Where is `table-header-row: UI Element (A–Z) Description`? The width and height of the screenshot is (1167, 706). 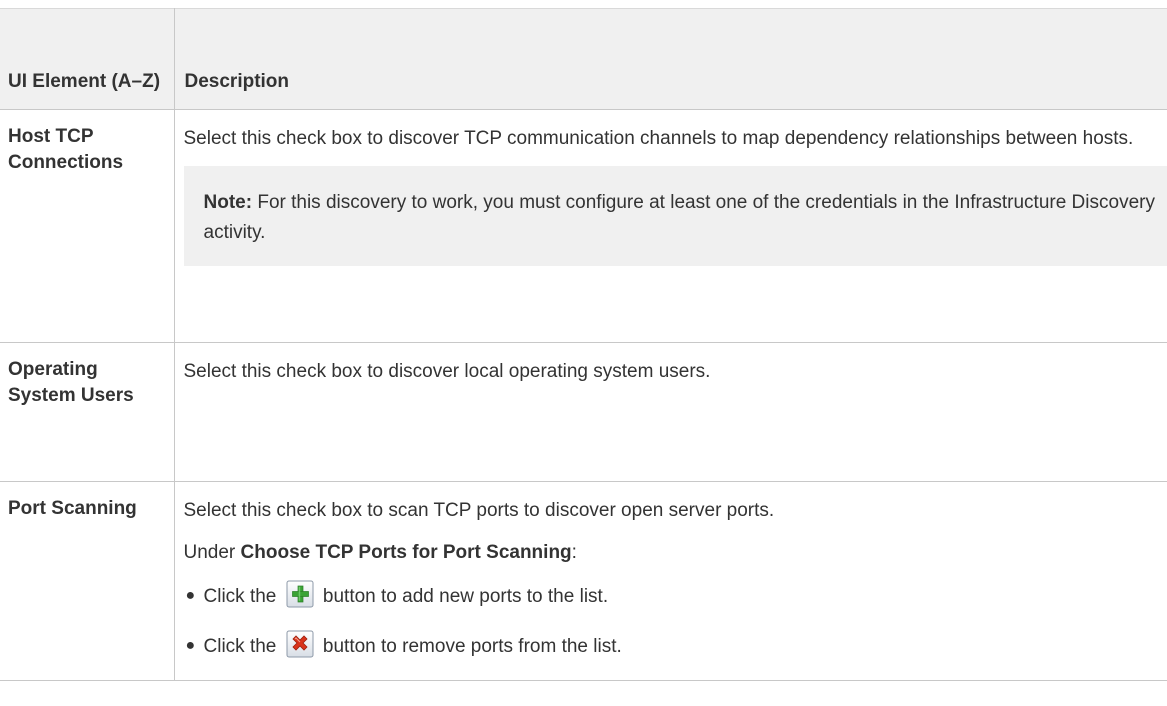
table-header-row: UI Element (A–Z) Description is located at coordinates (583, 59).